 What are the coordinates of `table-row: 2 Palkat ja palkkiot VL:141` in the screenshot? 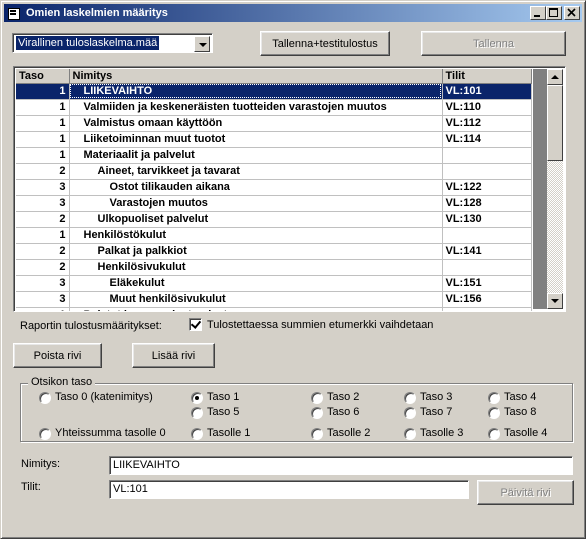 It's located at (274, 251).